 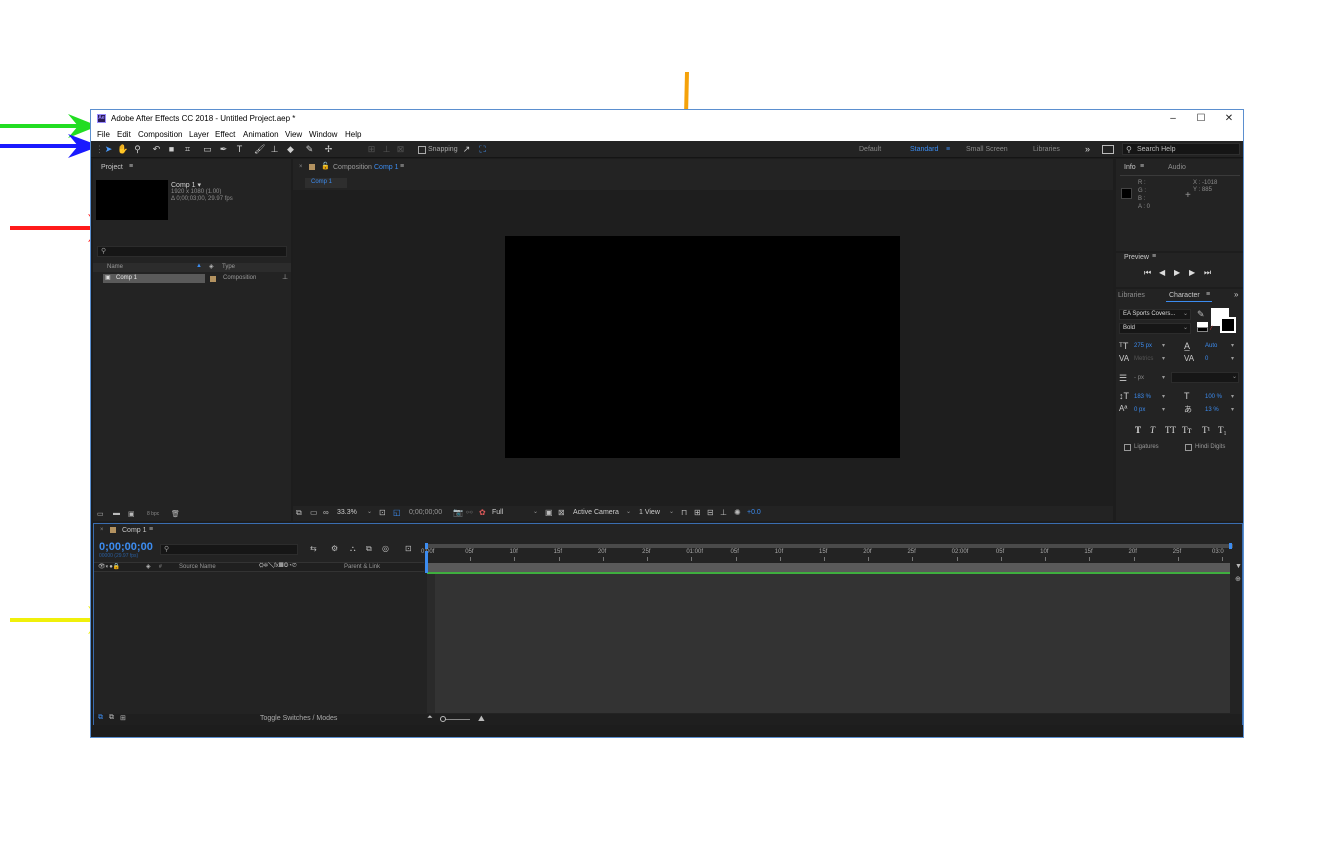 What do you see at coordinates (1127, 447) in the screenshot?
I see `ligatures-checkbox` at bounding box center [1127, 447].